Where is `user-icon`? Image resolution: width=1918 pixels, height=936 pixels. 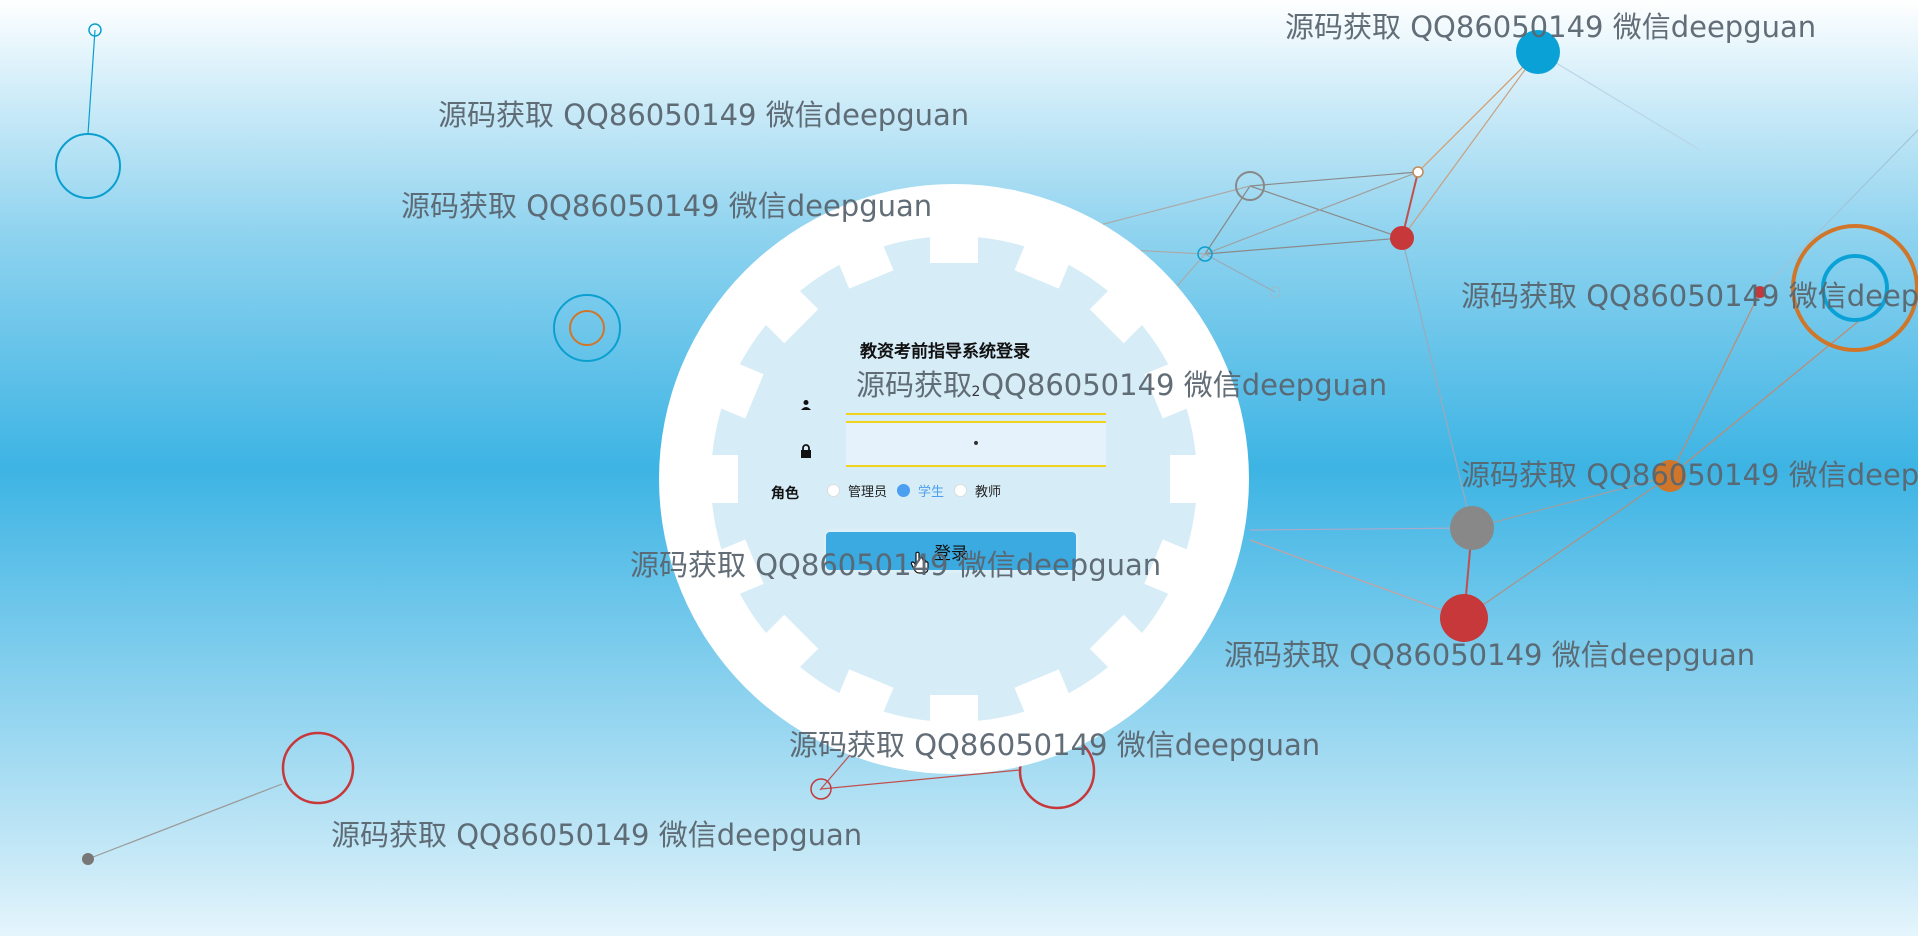
user-icon is located at coordinates (806, 405).